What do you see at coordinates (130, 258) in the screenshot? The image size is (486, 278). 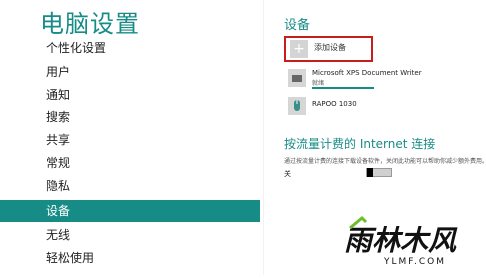 I see `sidebar-item-ease-of-access: 轻松使用` at bounding box center [130, 258].